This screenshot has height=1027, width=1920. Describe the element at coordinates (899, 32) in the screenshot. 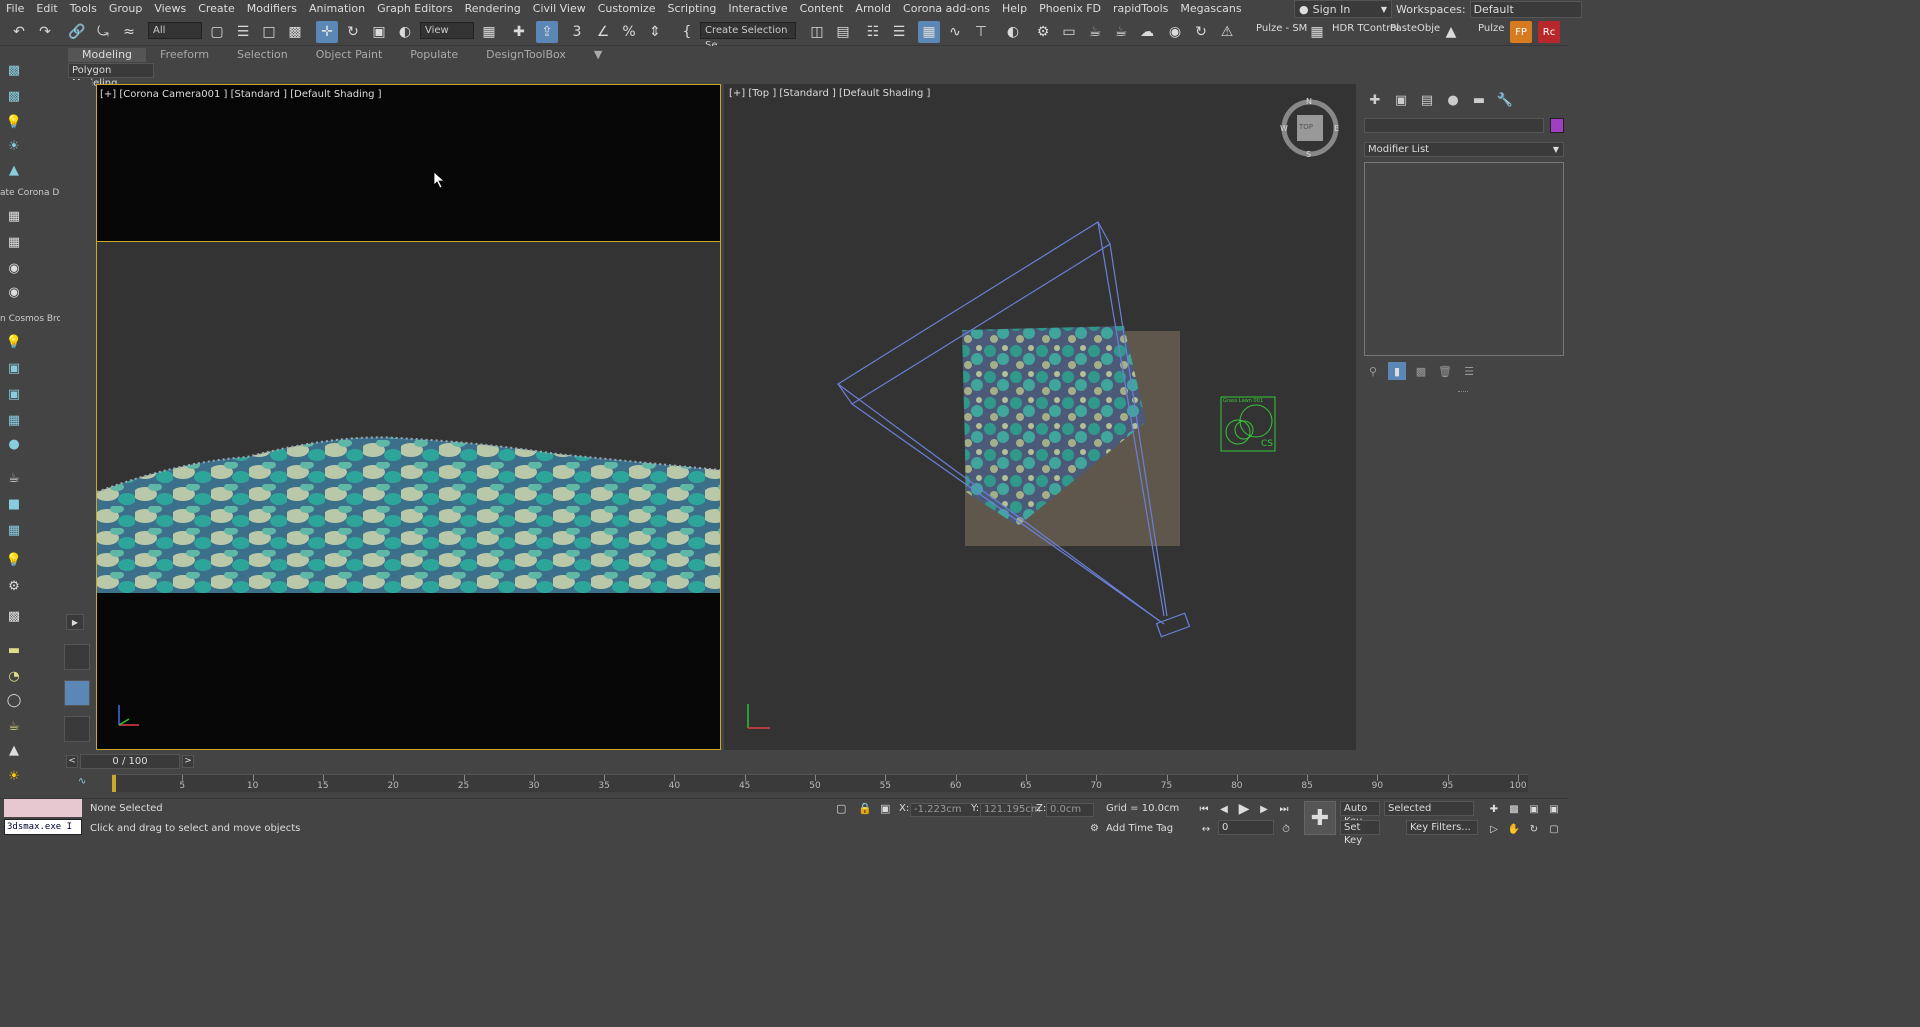

I see `layer-explorer-icon: ☰` at that location.